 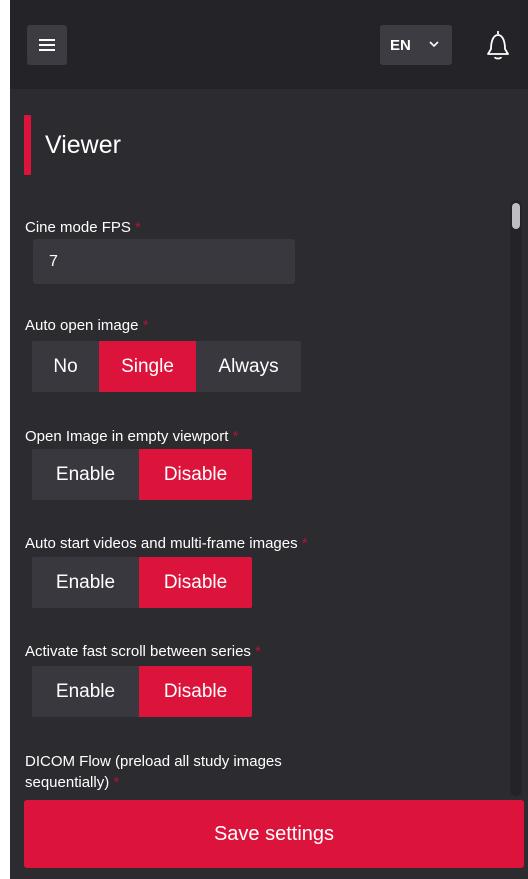 What do you see at coordinates (153, 761) in the screenshot?
I see `dicom-flow-label-line1: DICOM Flow (preload all study images` at bounding box center [153, 761].